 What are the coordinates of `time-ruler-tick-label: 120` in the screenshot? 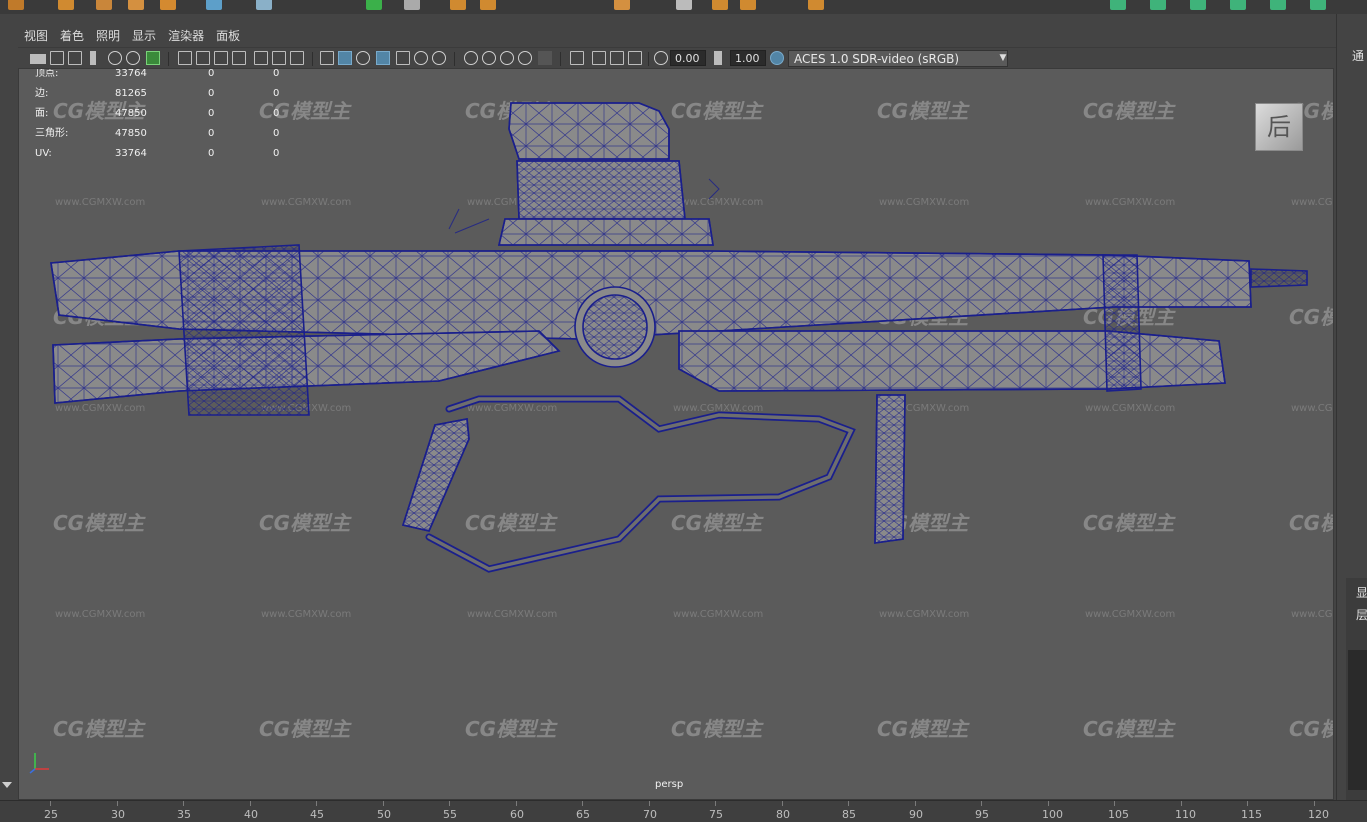 It's located at (1318, 814).